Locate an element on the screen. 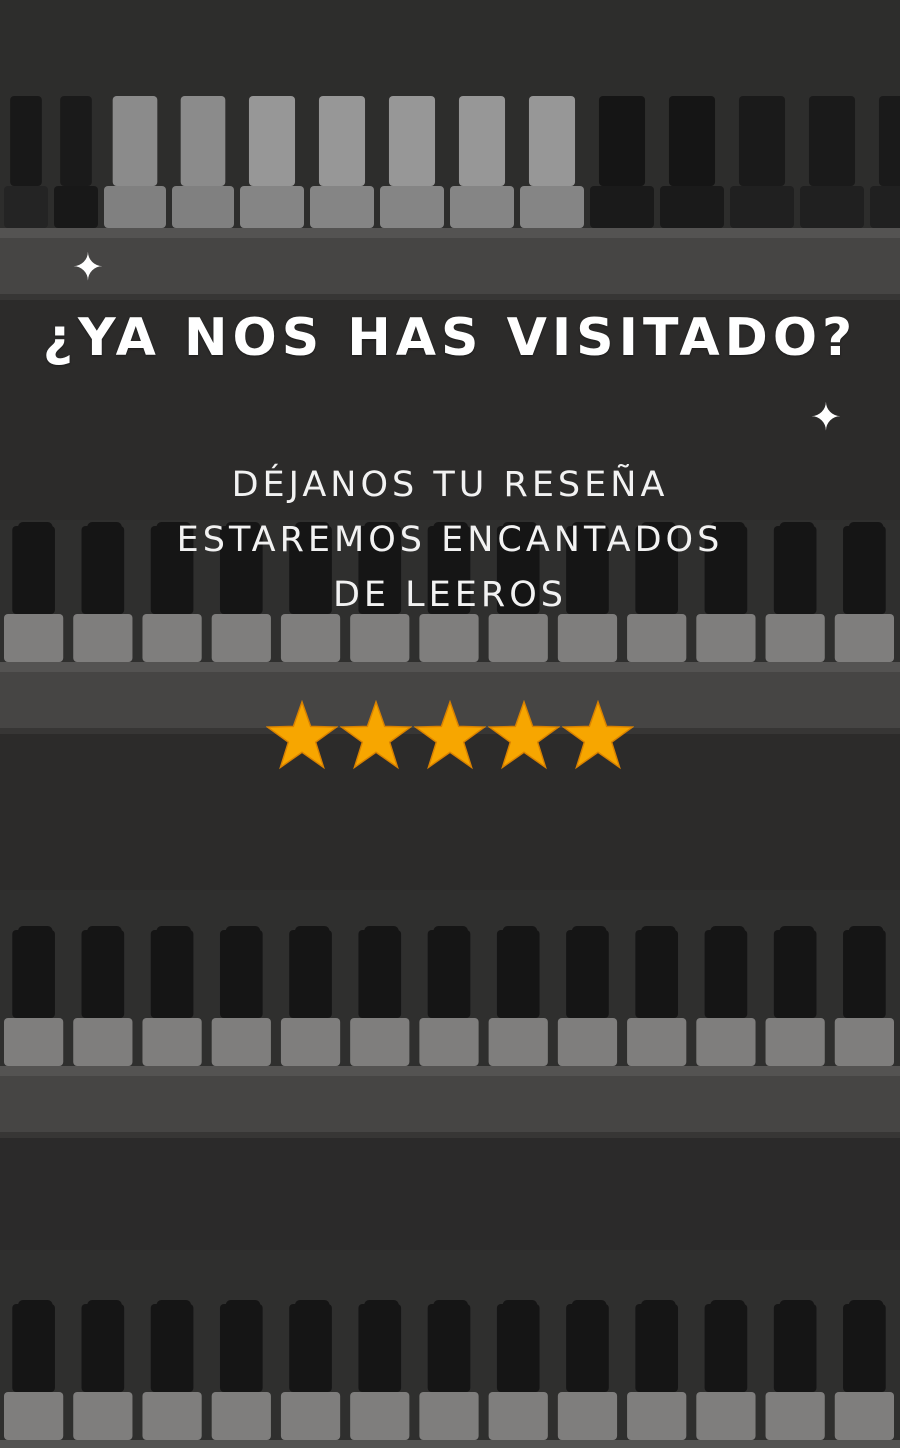 Image resolution: width=900 pixels, height=1448 pixels. subtext-line: ESTAREMOS ENCANTADOS is located at coordinates (450, 540).